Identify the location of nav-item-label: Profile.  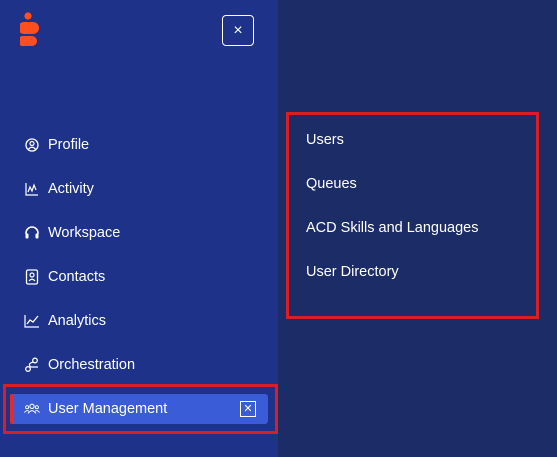
(69, 145).